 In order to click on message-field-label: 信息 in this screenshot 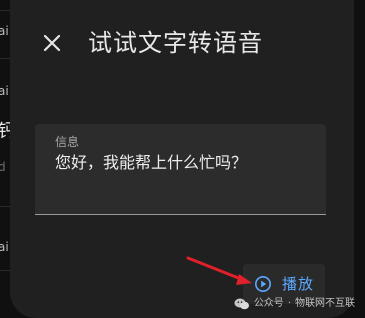, I will do `click(67, 142)`.